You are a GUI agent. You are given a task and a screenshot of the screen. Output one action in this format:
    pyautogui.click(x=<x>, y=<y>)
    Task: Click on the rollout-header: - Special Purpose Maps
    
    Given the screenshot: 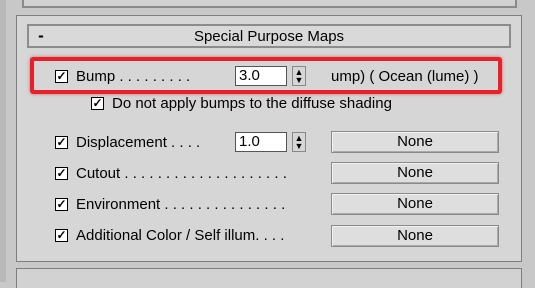 What is the action you would take?
    pyautogui.click(x=269, y=36)
    